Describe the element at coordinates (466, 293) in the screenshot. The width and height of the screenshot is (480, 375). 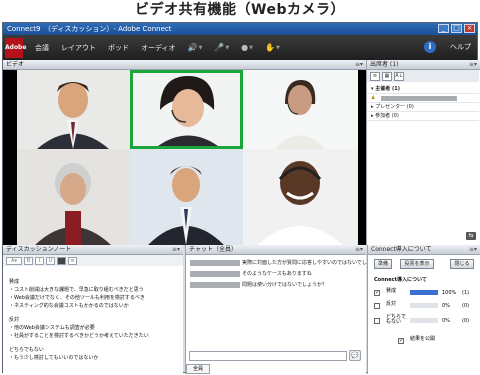
I see `poll-count: (1)` at that location.